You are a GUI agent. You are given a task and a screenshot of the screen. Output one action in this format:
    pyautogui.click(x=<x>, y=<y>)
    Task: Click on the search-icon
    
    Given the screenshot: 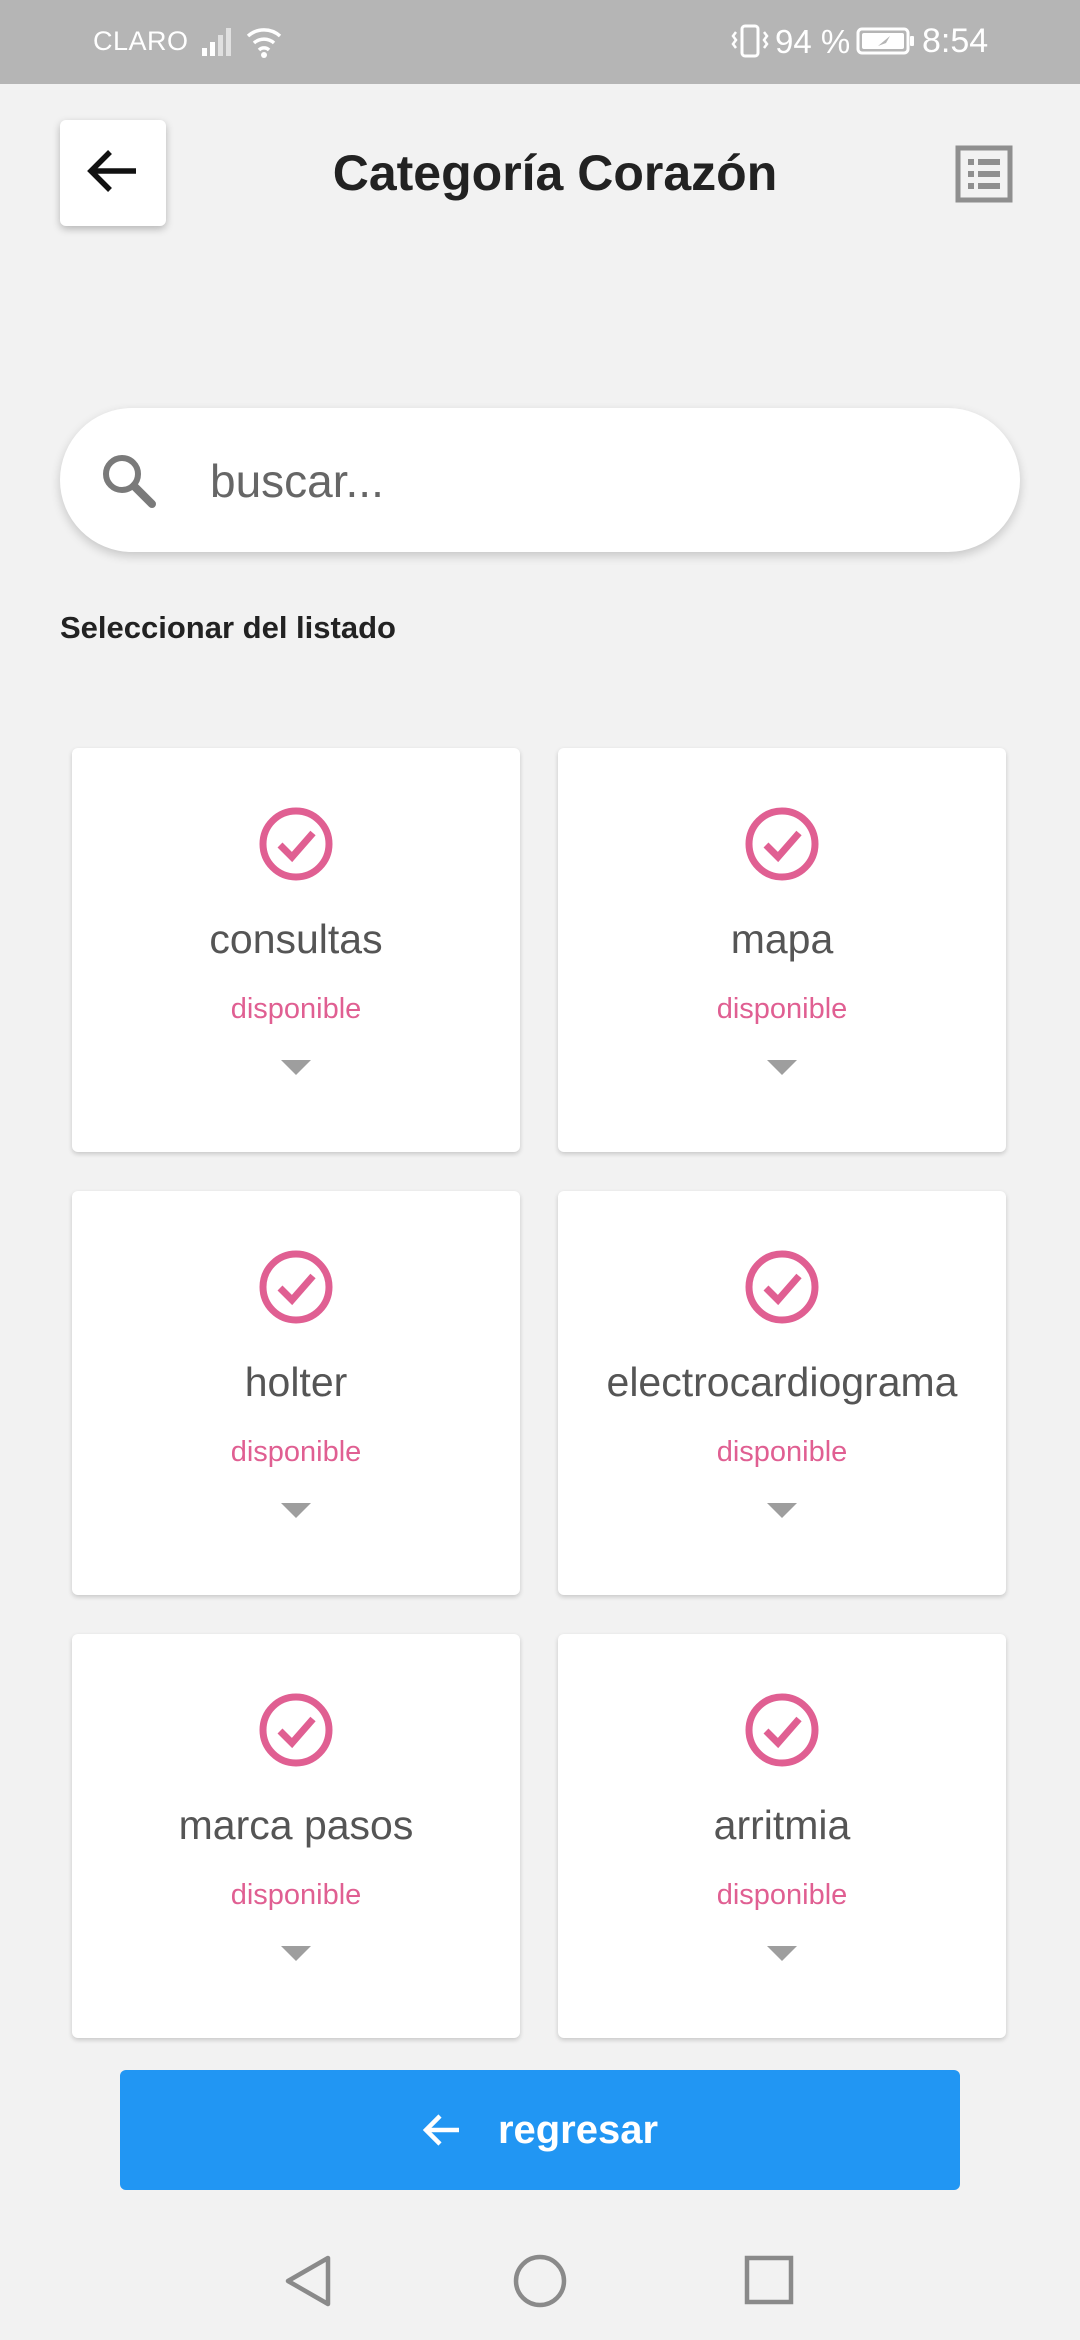 What is the action you would take?
    pyautogui.click(x=128, y=482)
    